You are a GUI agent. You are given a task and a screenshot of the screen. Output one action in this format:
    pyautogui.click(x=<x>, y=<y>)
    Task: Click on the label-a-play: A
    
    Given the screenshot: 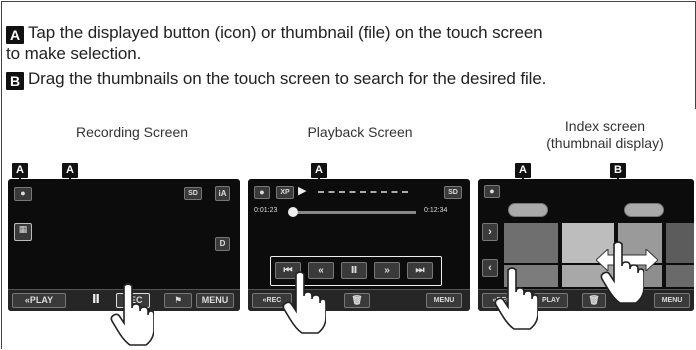 What is the action you would take?
    pyautogui.click(x=319, y=170)
    